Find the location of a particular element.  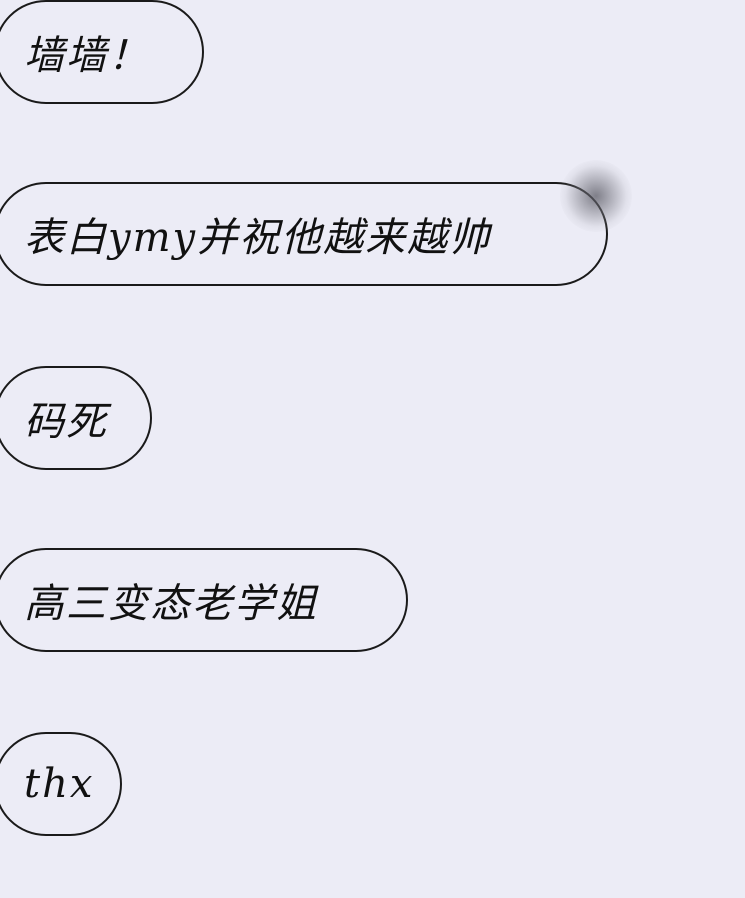

message-bubble: 高三变态老学姐 is located at coordinates (204, 600).